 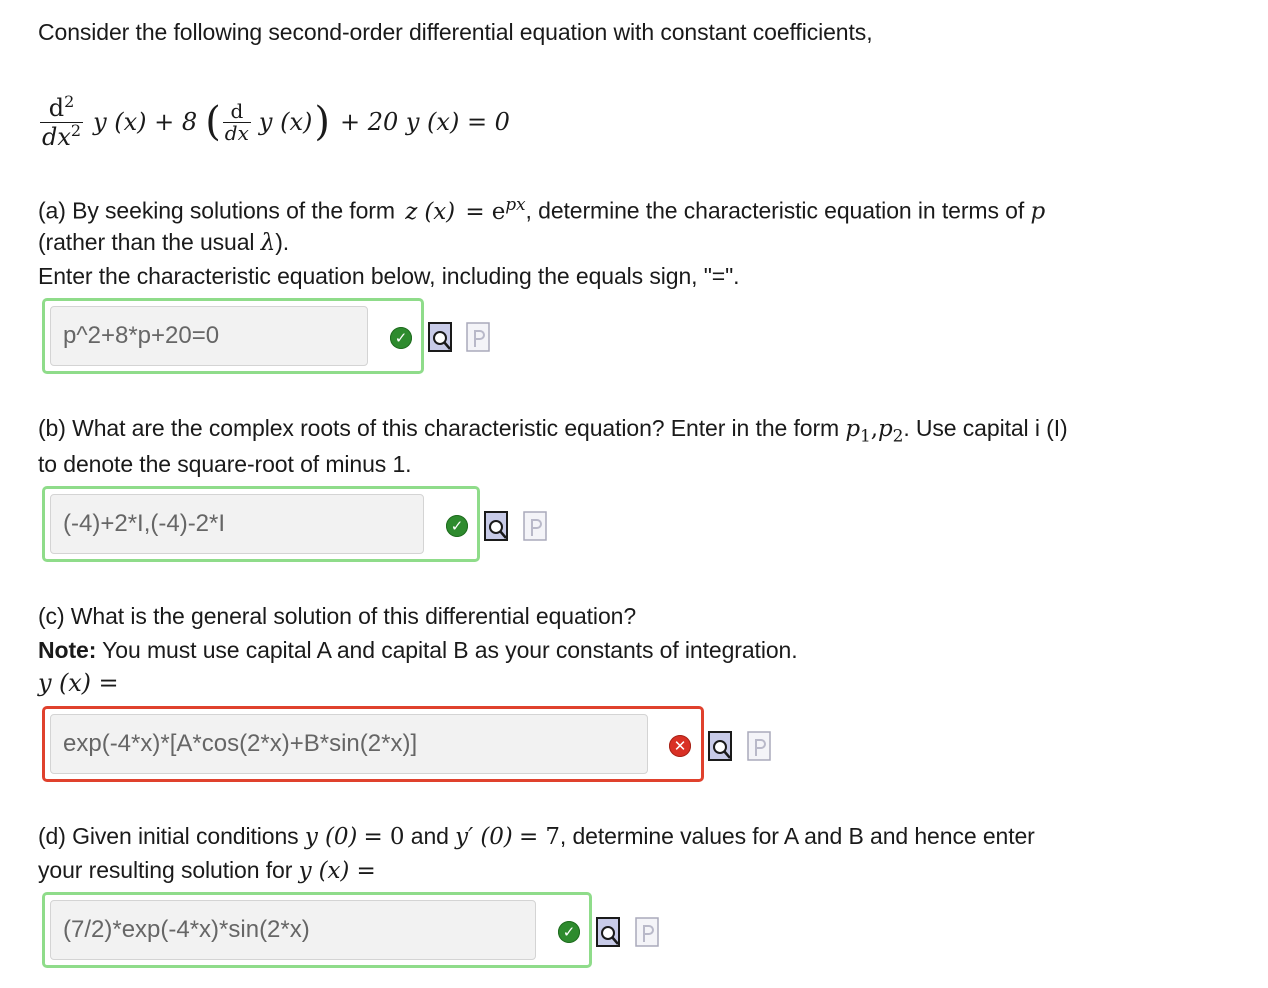 I want to click on answer-box-a: p^2+8*p+20=0 ✓, so click(x=233, y=336).